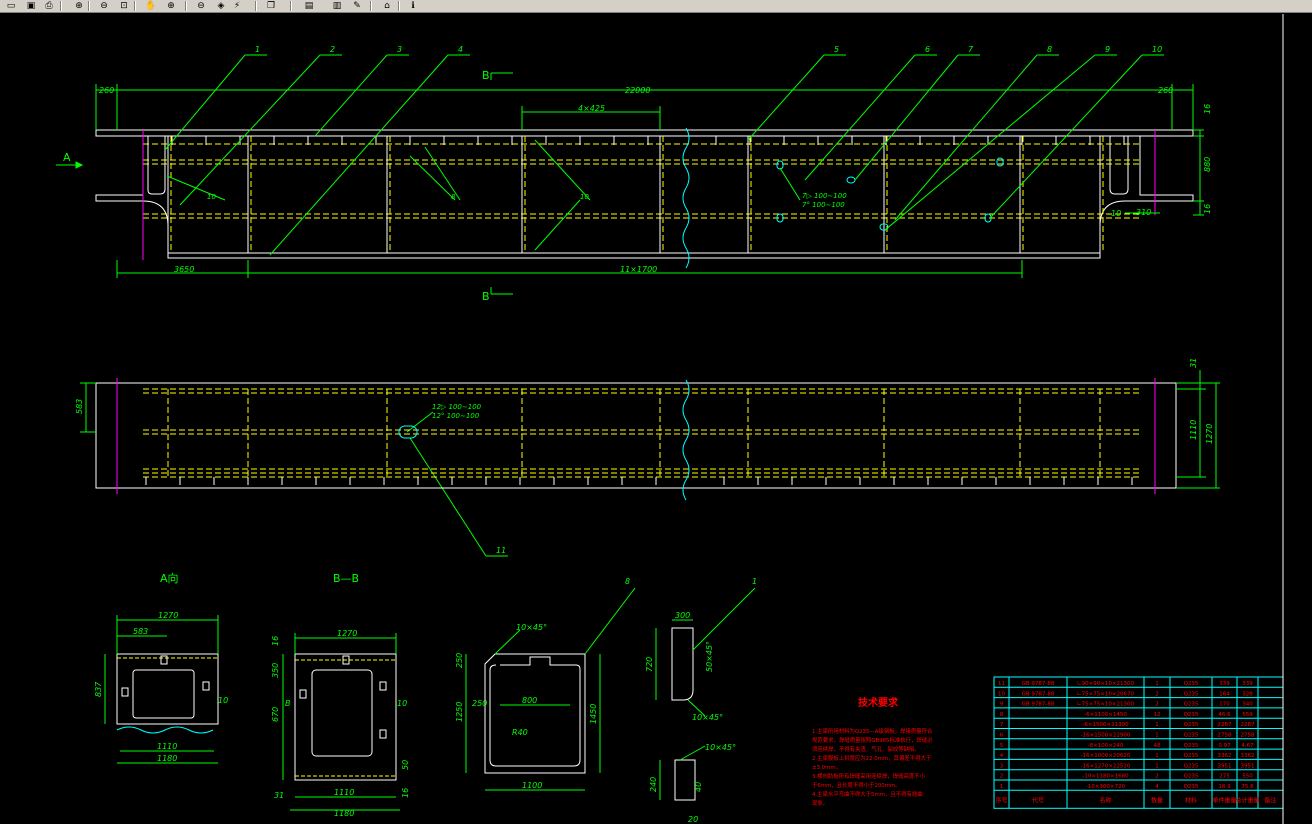 The width and height of the screenshot is (1312, 824). I want to click on d8-w-top: 250, so click(479, 703).